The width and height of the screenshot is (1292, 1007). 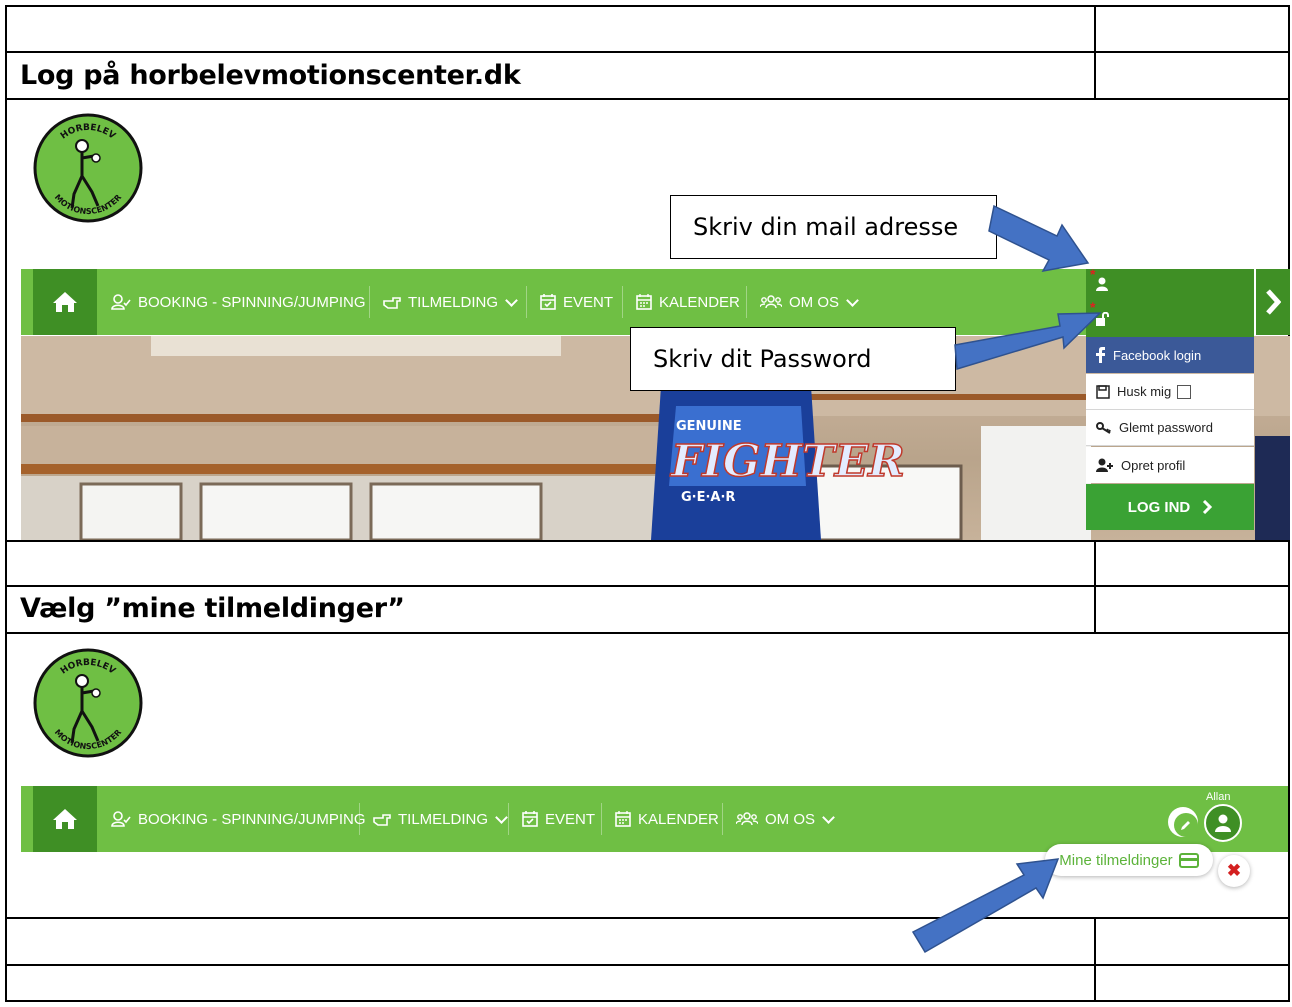 I want to click on arrow-to-registrations, so click(x=985, y=906).